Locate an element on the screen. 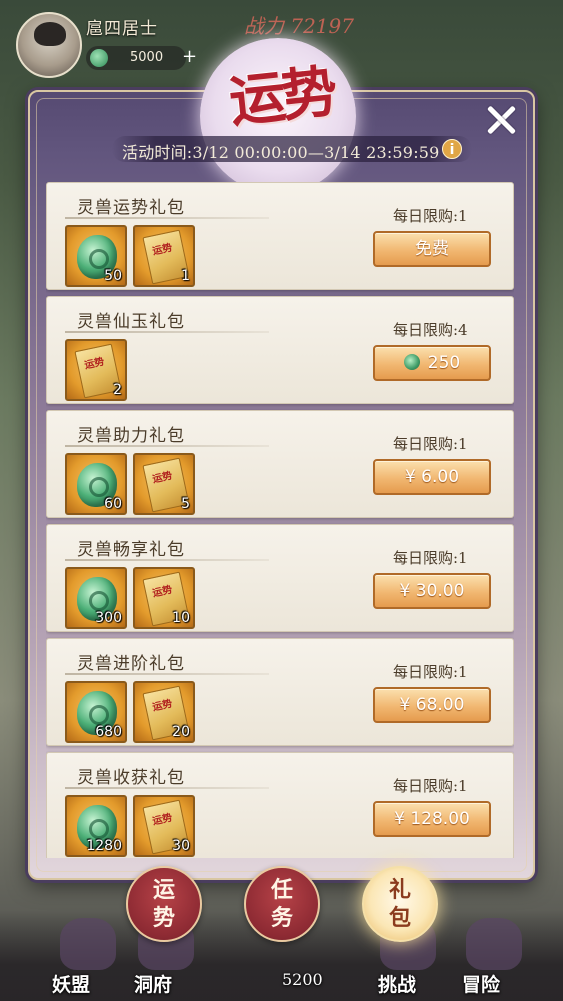 The image size is (563, 1001). tab-gift-packs: 礼包 is located at coordinates (400, 904).